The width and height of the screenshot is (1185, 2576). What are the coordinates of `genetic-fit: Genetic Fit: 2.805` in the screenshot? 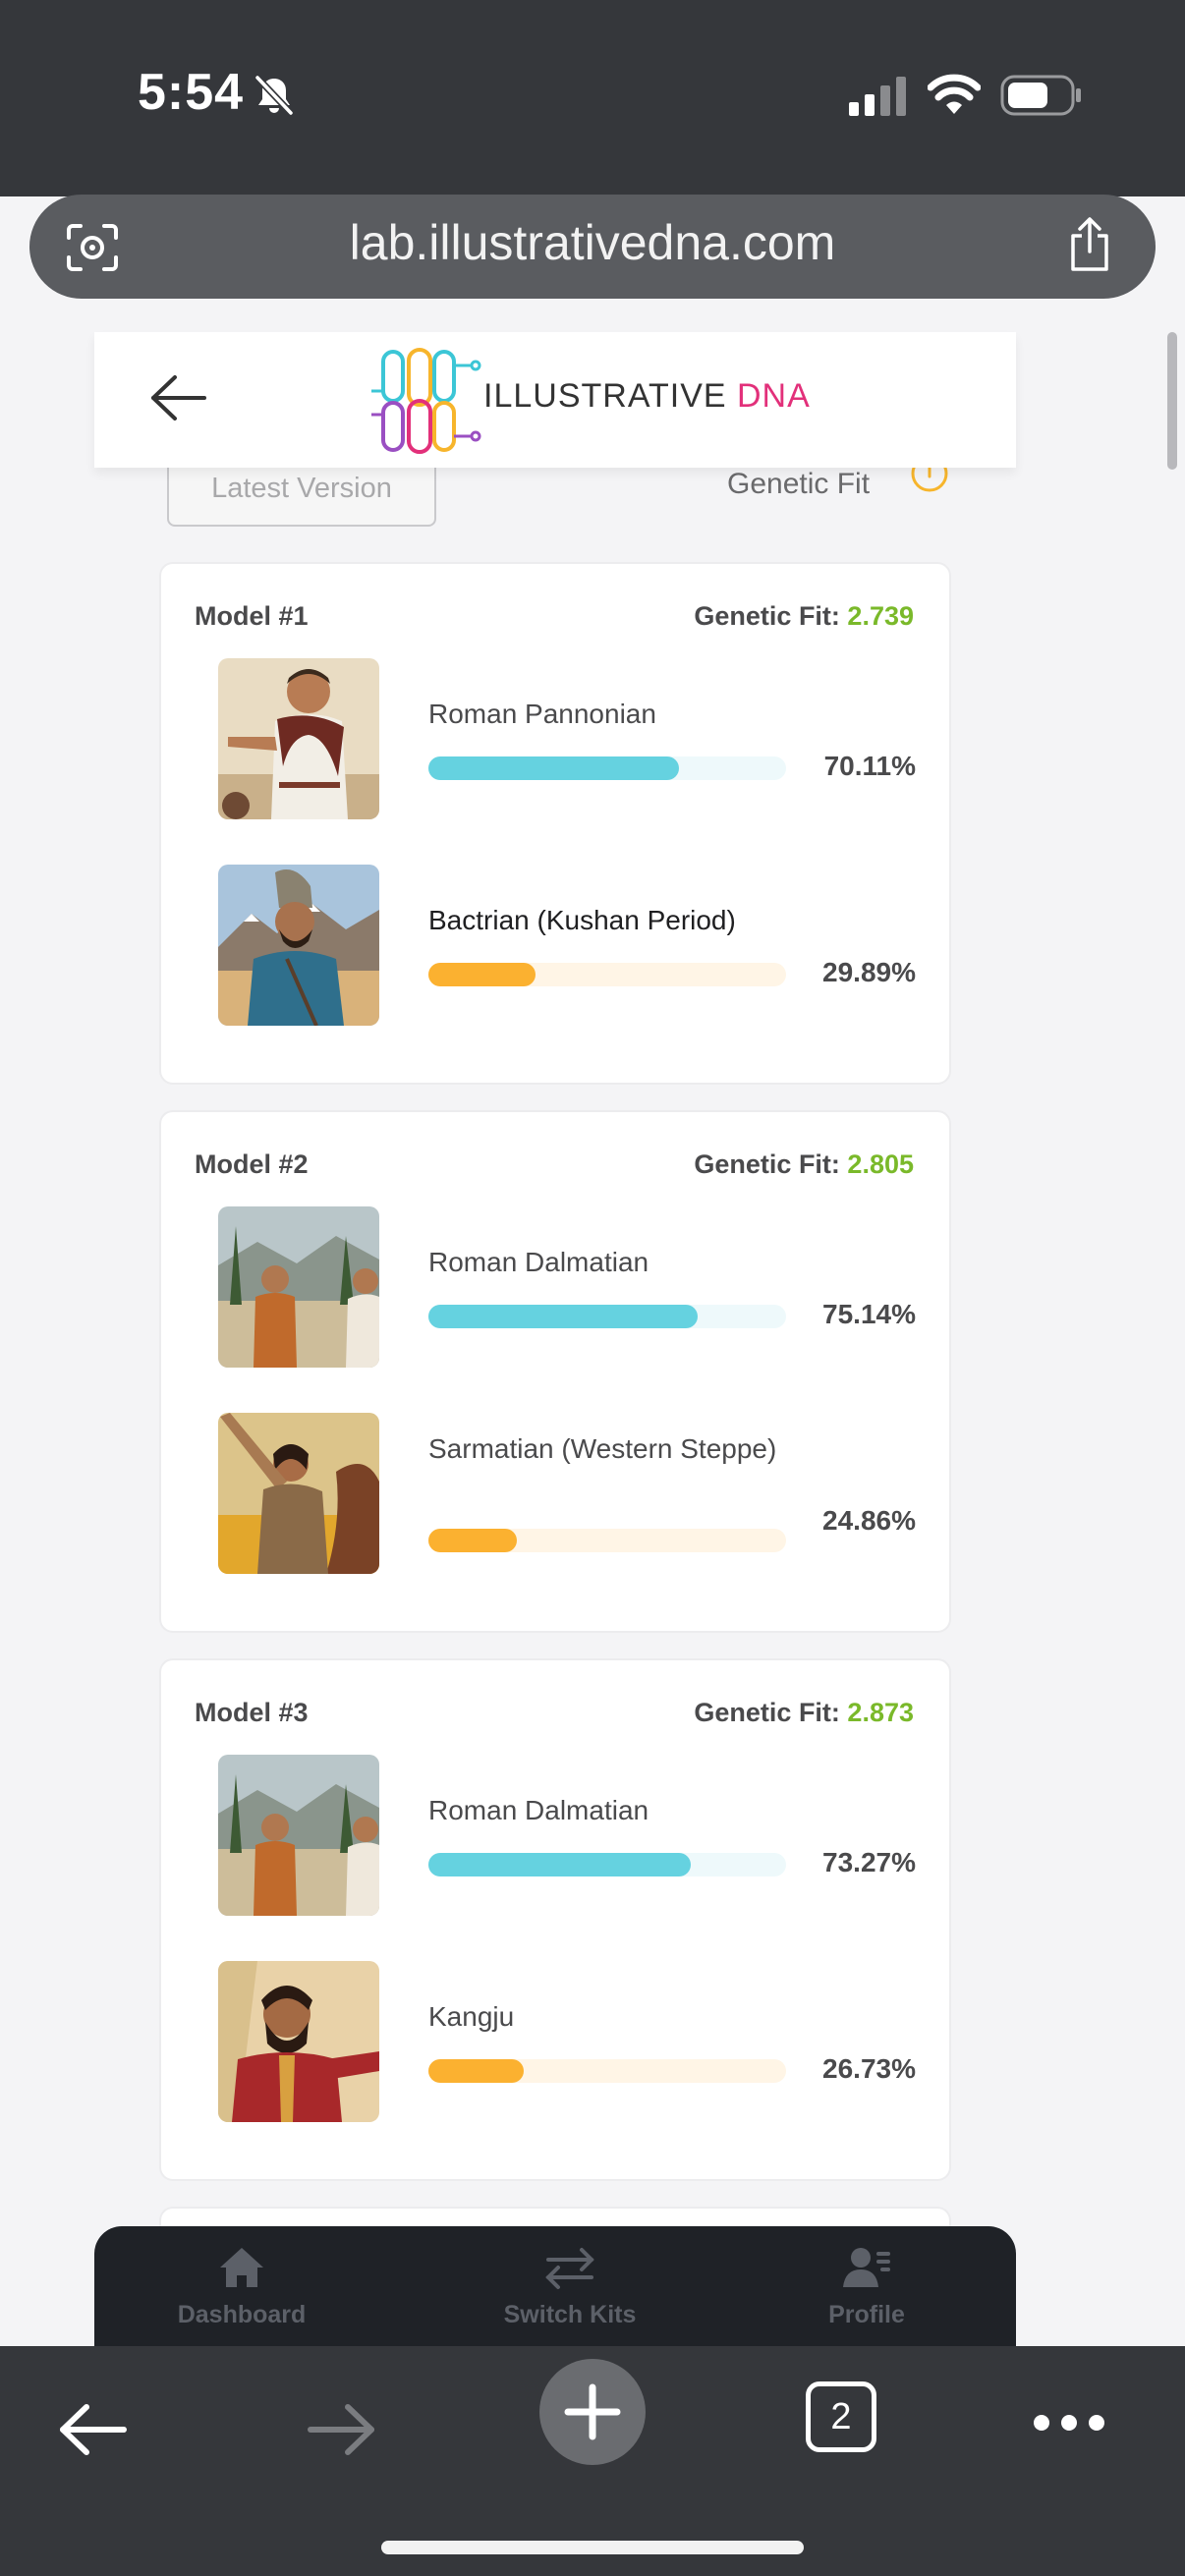 It's located at (804, 1164).